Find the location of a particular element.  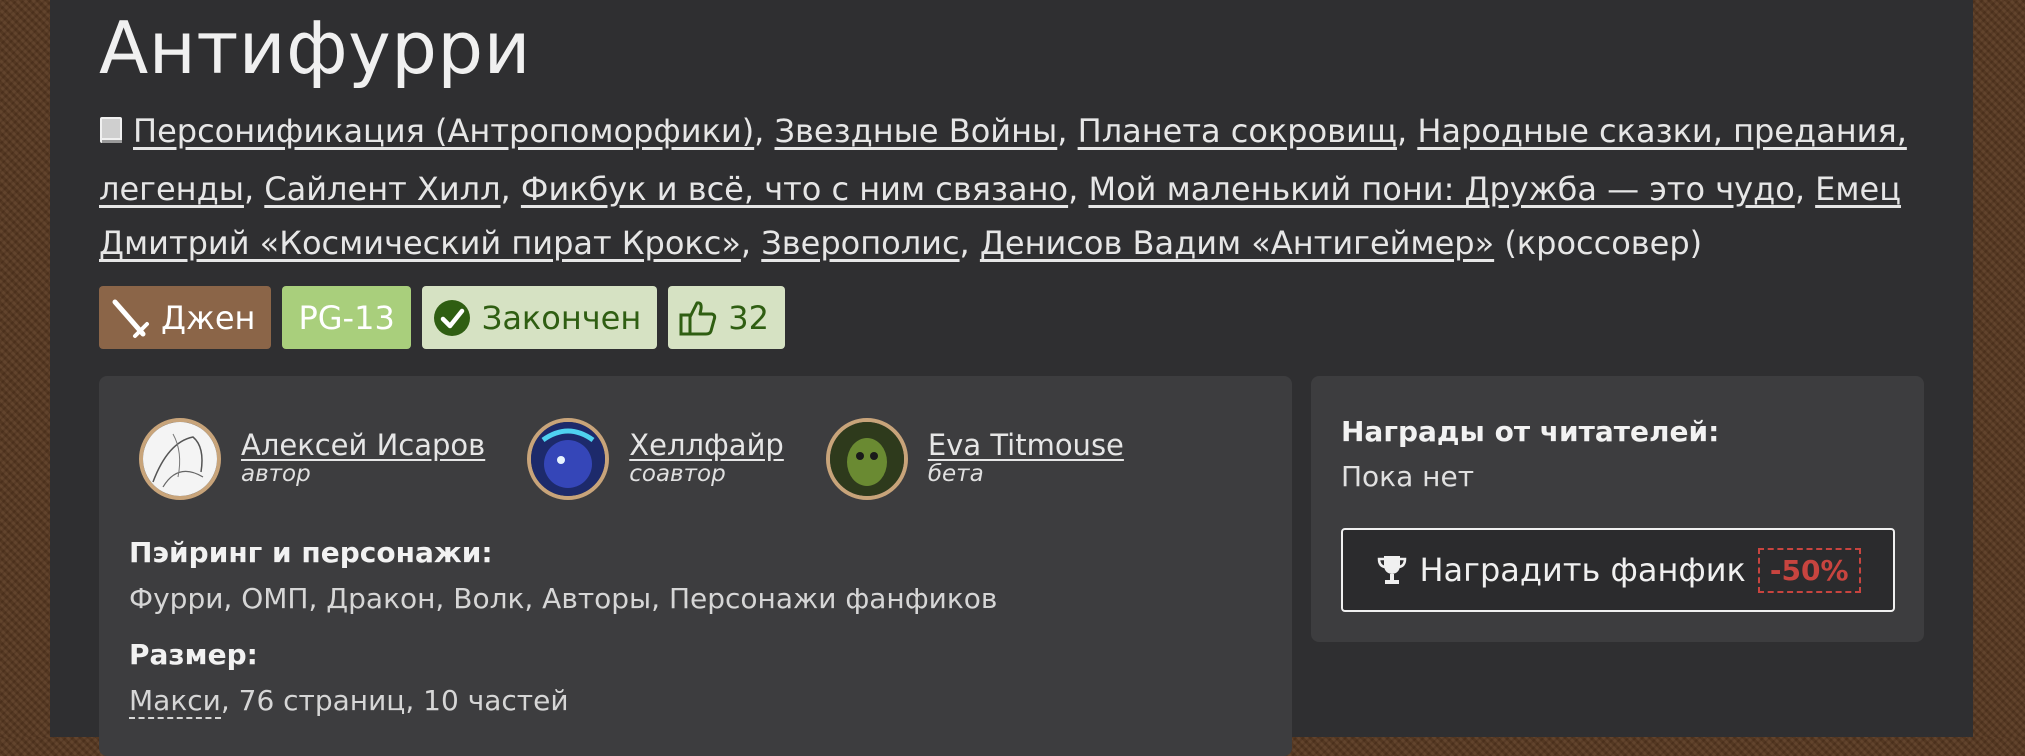

beta-role: бета is located at coordinates (955, 474).